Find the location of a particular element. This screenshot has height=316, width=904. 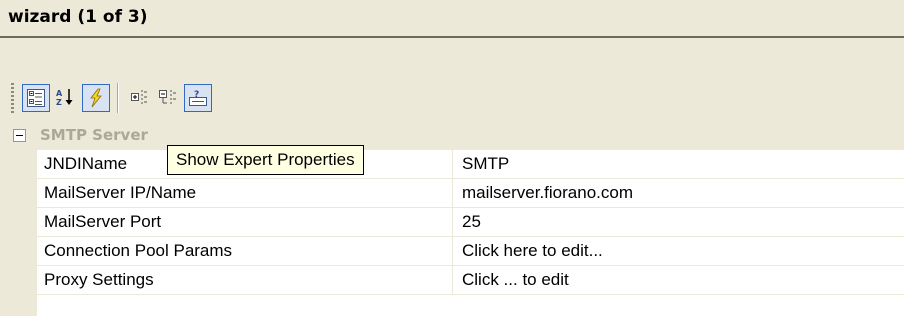

property-value: 25 is located at coordinates (678, 222).